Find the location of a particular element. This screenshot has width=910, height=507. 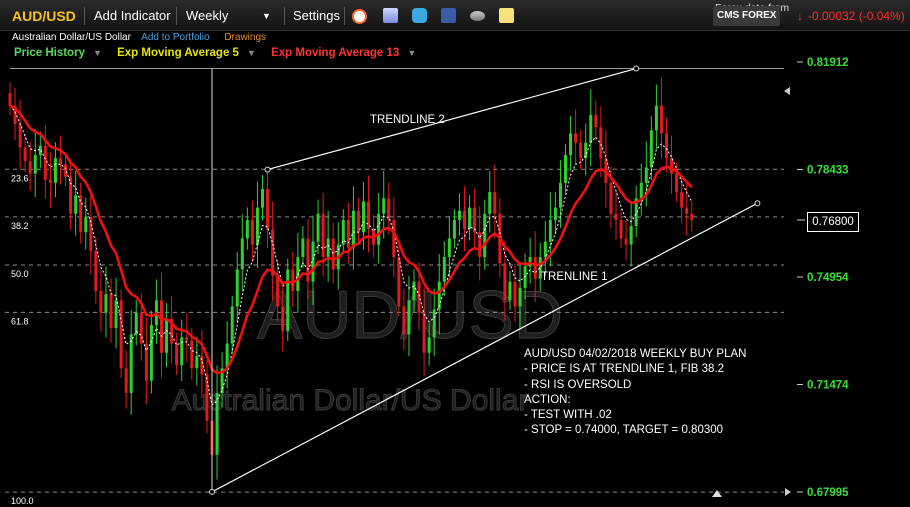

triangle-up-icon is located at coordinates (717, 493).